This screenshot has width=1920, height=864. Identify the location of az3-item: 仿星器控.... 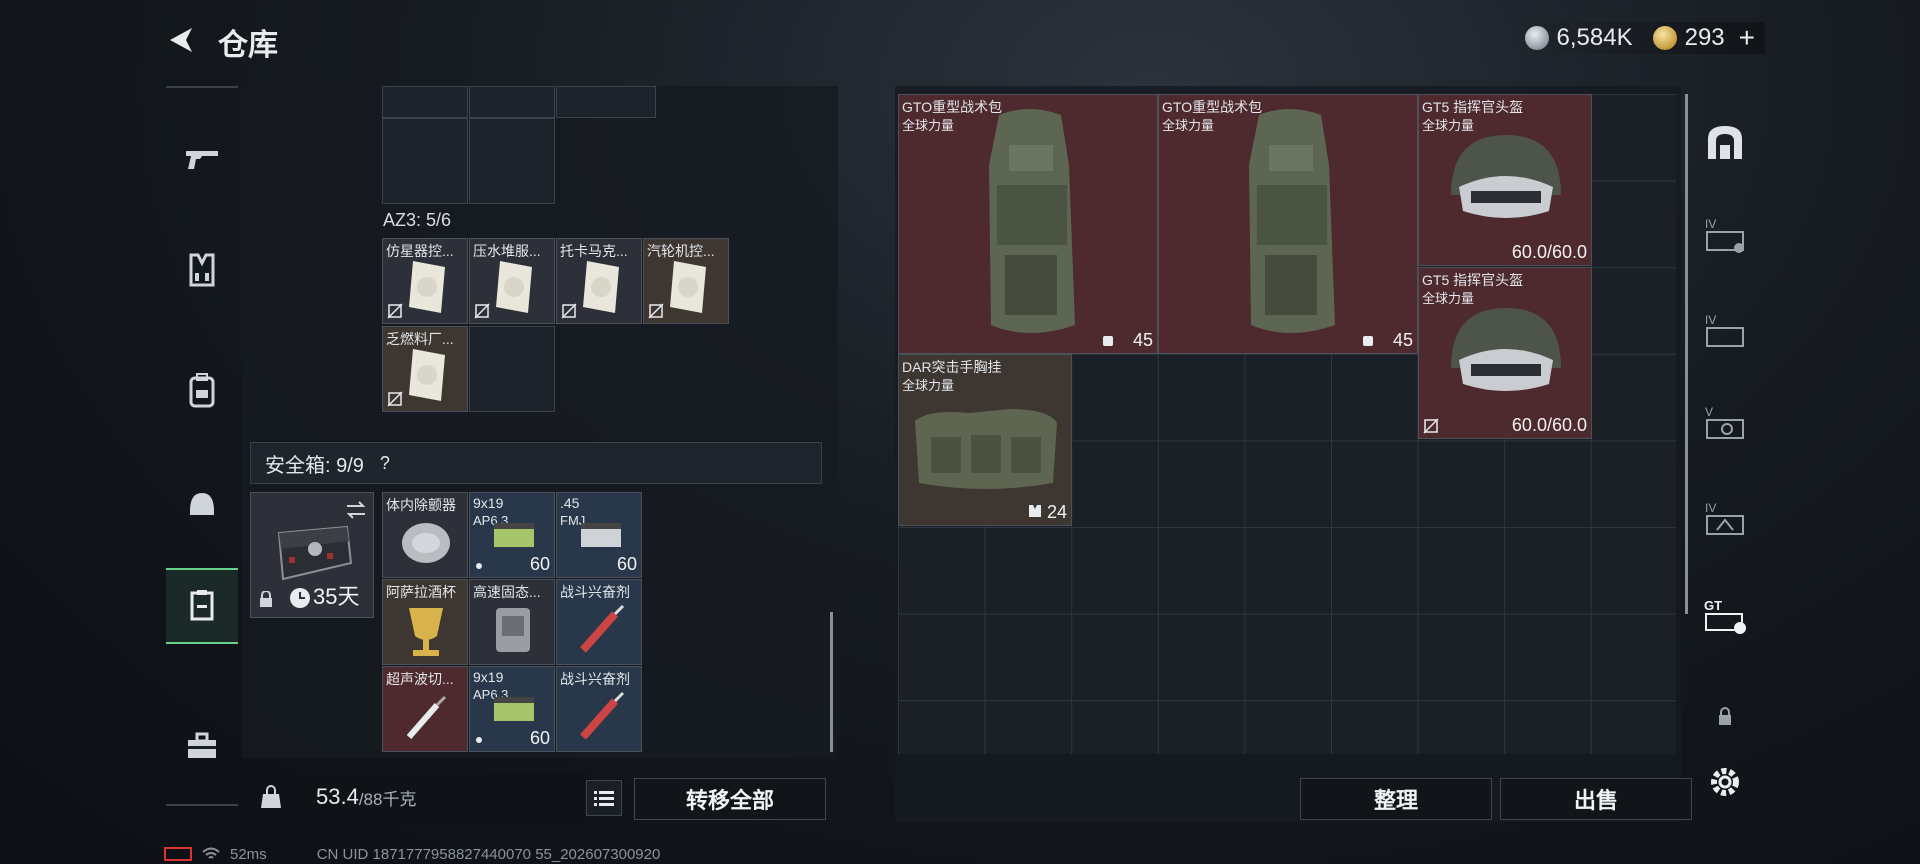
(425, 281).